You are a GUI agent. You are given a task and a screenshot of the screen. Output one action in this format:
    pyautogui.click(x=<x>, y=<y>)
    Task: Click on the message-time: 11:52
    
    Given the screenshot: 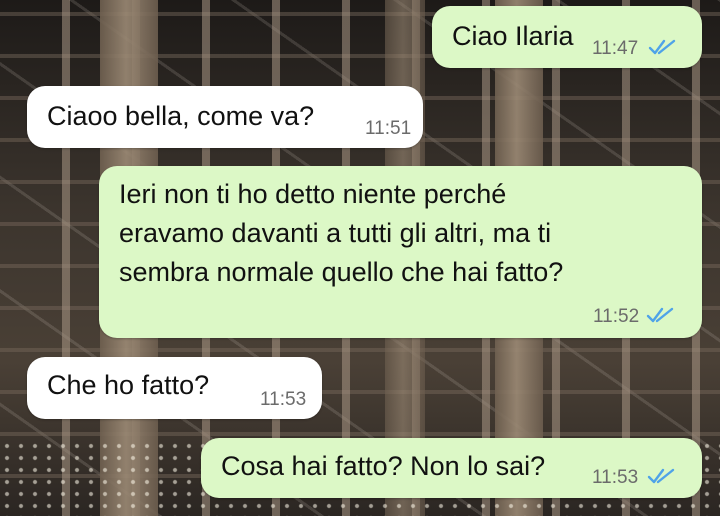 What is the action you would take?
    pyautogui.click(x=616, y=316)
    